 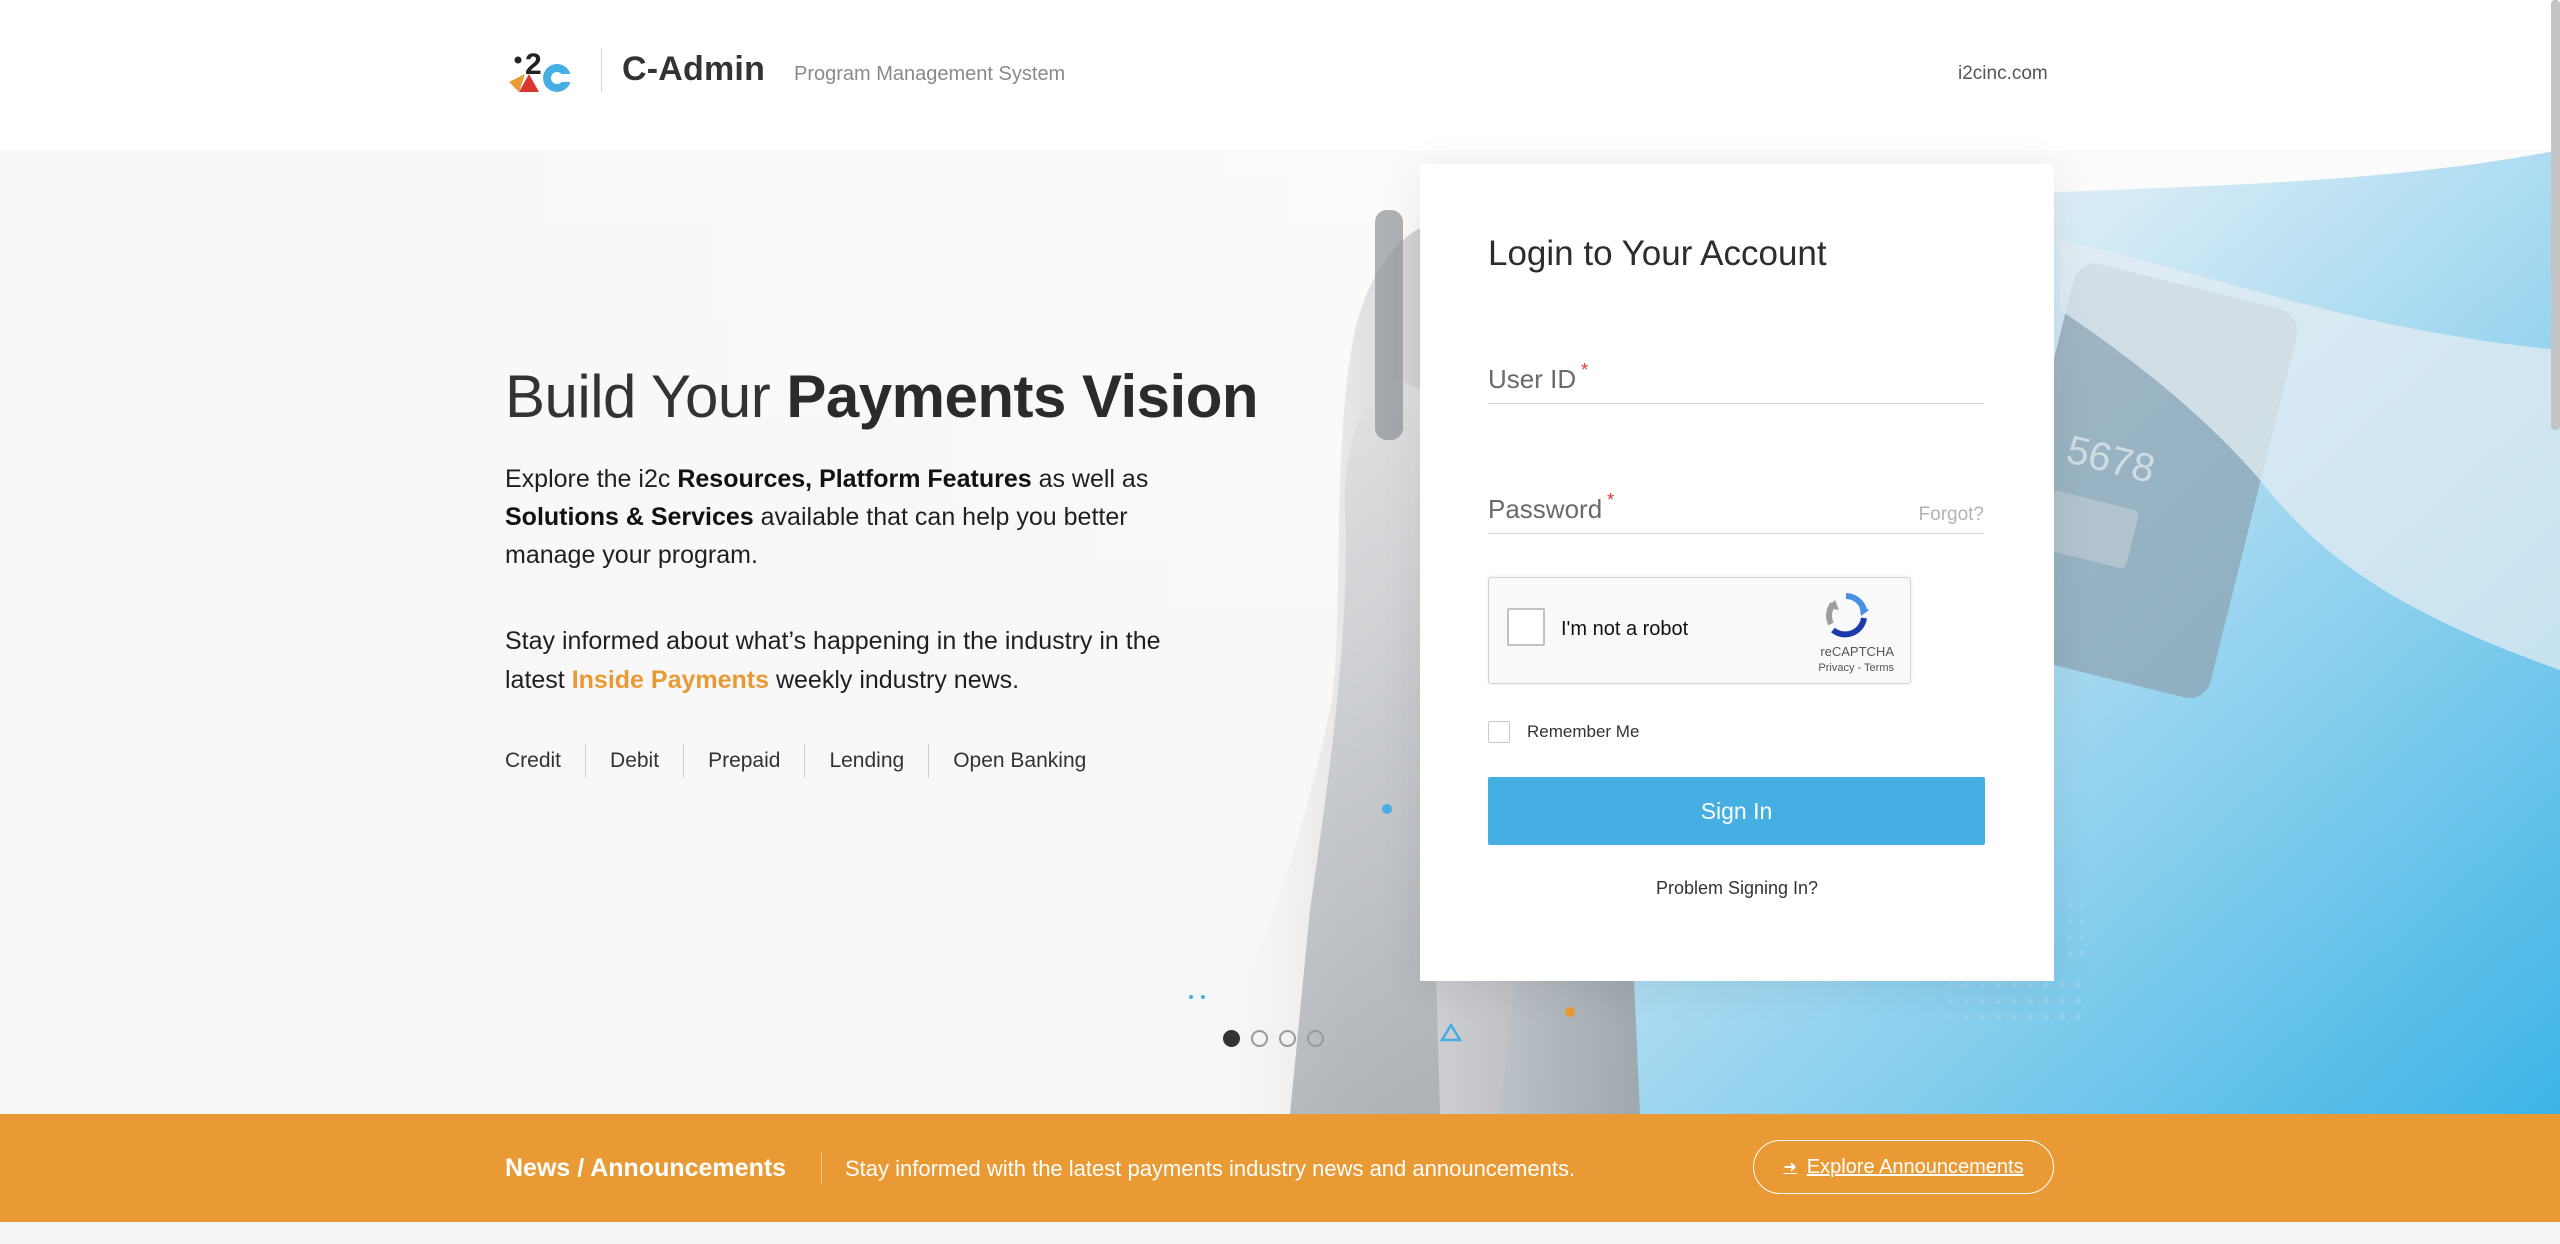 I want to click on tag-open-banking: Open Banking, so click(x=1019, y=761).